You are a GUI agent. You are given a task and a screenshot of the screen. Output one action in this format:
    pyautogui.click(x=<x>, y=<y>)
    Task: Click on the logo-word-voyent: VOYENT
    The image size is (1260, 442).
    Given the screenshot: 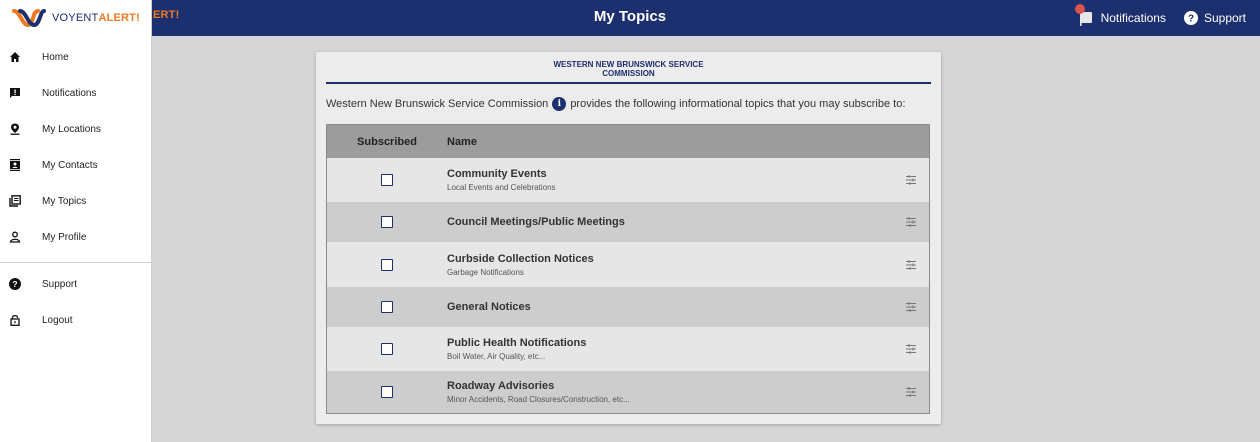 What is the action you would take?
    pyautogui.click(x=75, y=18)
    